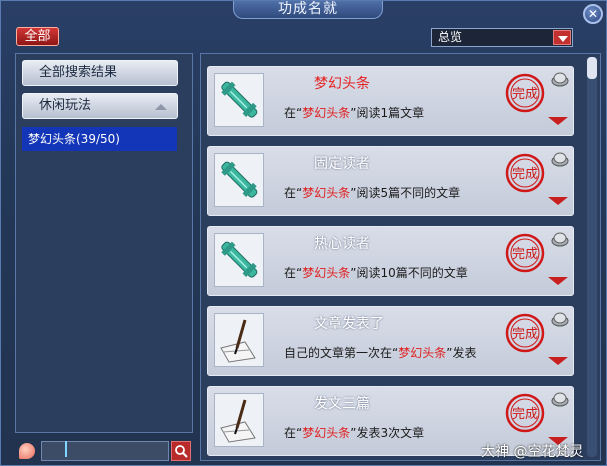 The height and width of the screenshot is (466, 607). What do you see at coordinates (387, 433) in the screenshot?
I see `desc-suffix: ”发表3次文章` at bounding box center [387, 433].